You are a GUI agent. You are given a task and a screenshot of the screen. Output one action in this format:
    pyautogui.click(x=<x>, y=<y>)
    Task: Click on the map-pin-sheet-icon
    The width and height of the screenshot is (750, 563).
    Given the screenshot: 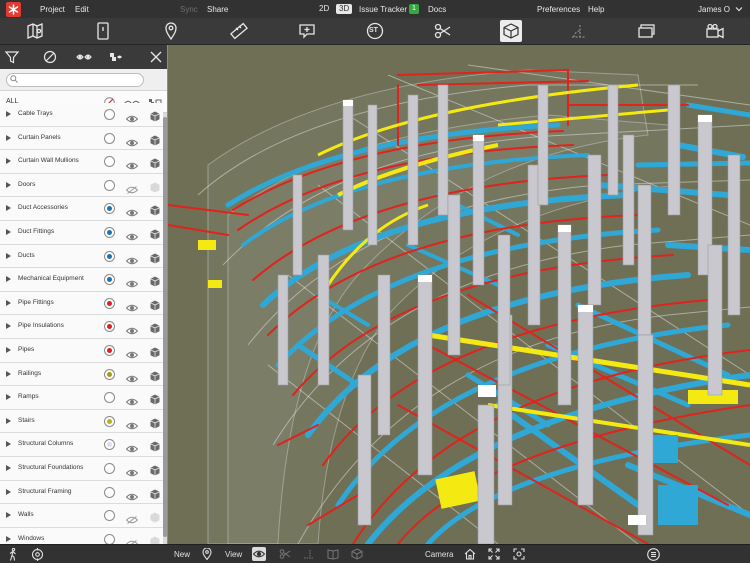 What is the action you would take?
    pyautogui.click(x=35, y=31)
    